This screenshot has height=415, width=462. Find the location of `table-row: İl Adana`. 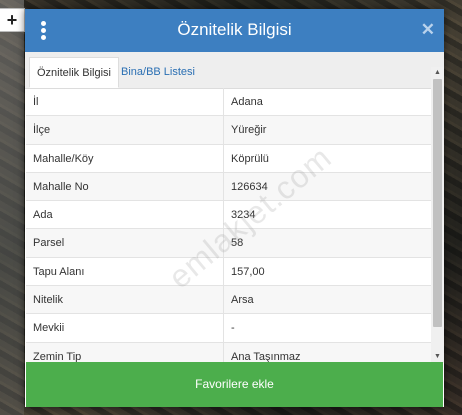

table-row: İl Adana is located at coordinates (228, 102).